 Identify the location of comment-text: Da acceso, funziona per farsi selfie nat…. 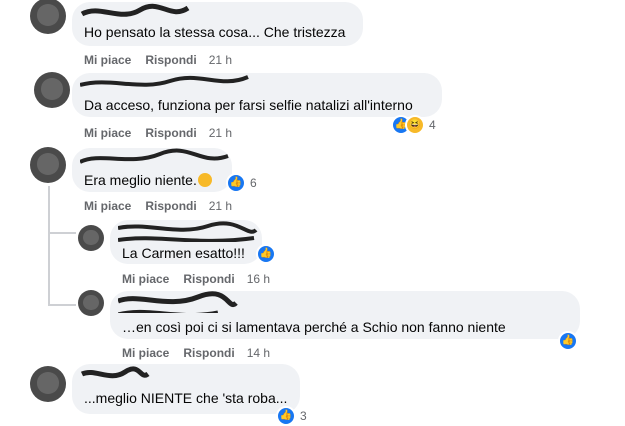
(248, 105).